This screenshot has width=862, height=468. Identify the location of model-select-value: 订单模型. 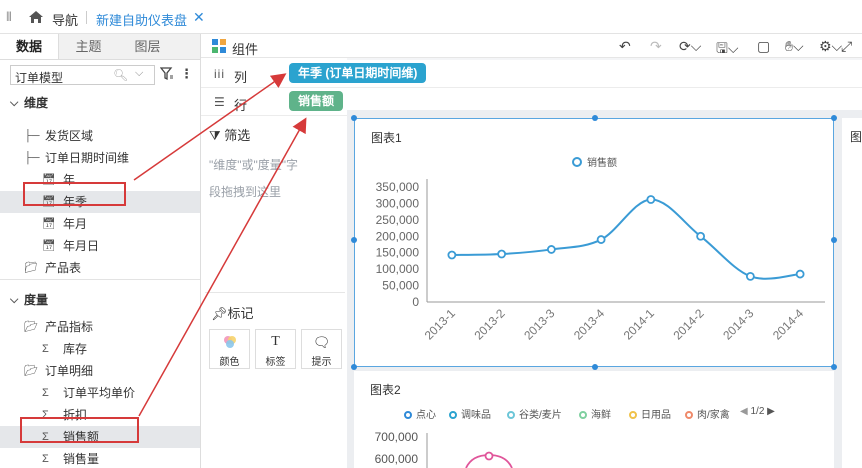
(39, 78).